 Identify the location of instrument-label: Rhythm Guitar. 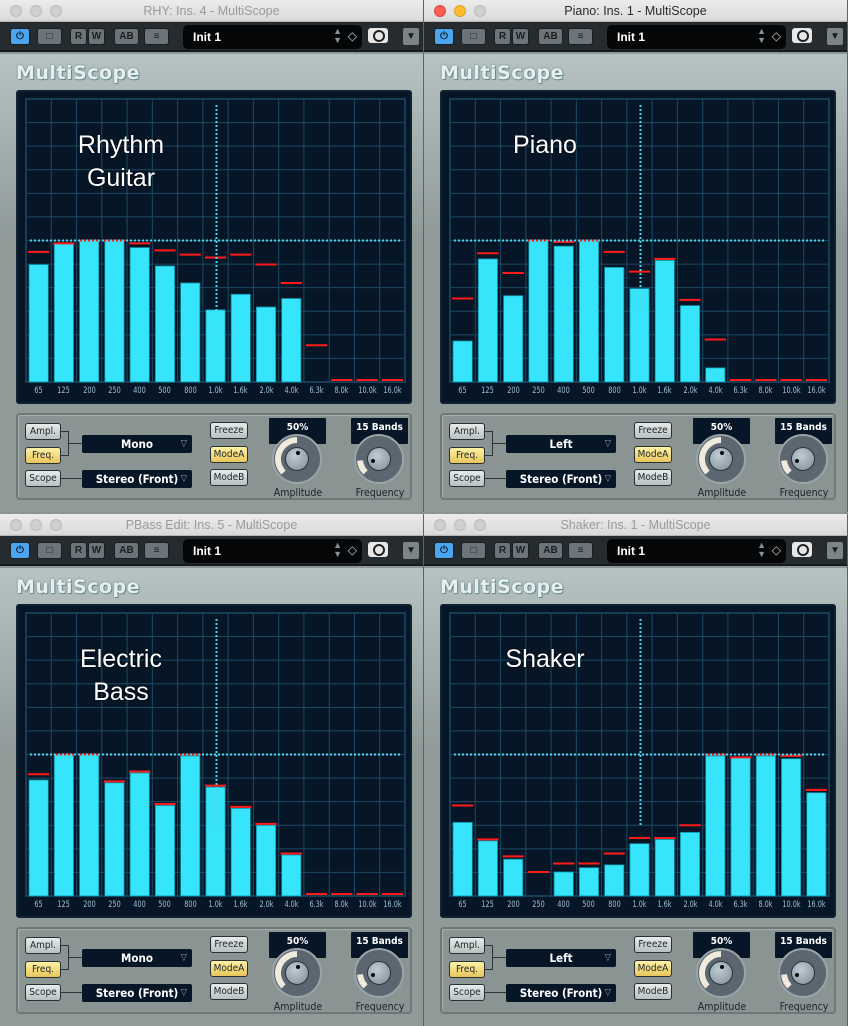
(121, 161).